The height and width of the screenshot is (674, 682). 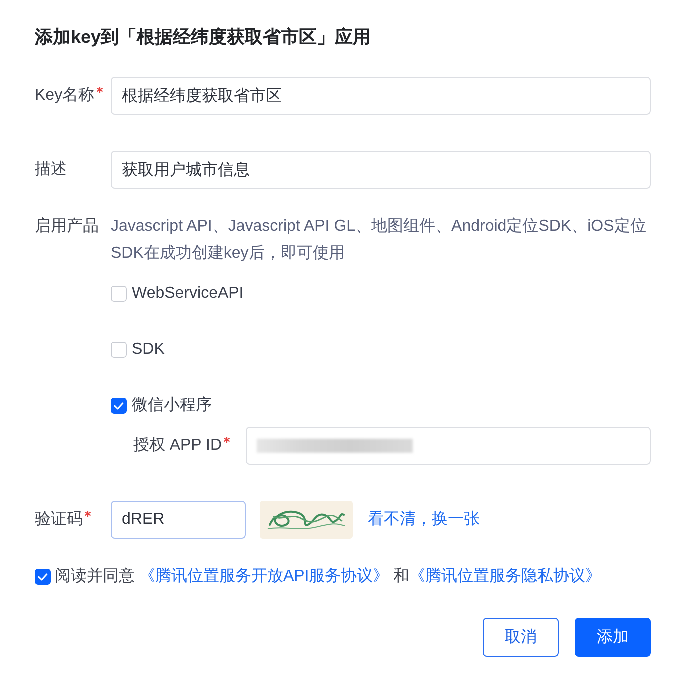 I want to click on app-id-input, so click(x=448, y=446).